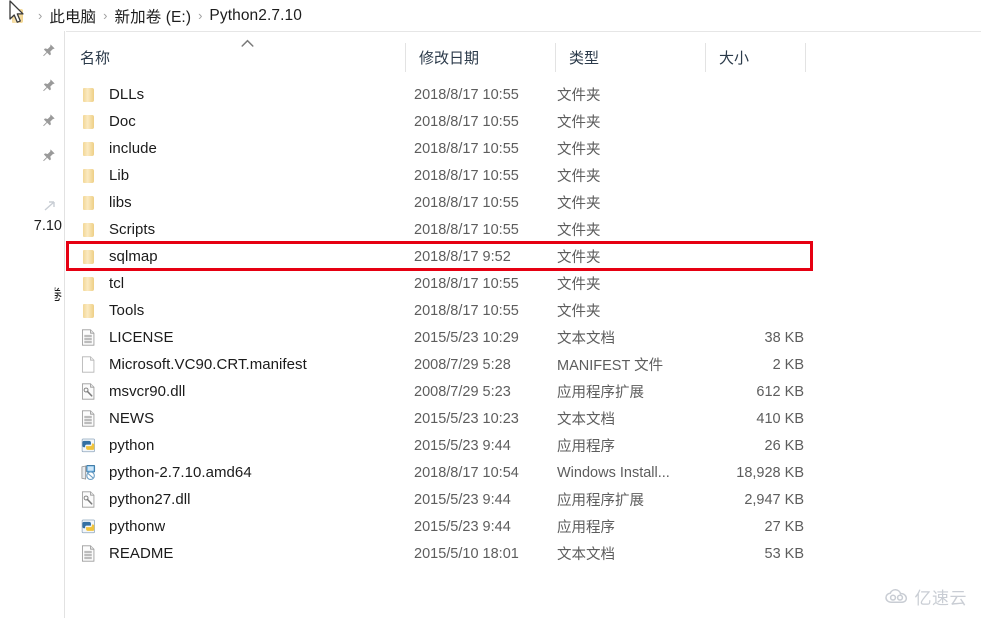 The image size is (981, 618). Describe the element at coordinates (127, 310) in the screenshot. I see `file-name-label: Tools` at that location.